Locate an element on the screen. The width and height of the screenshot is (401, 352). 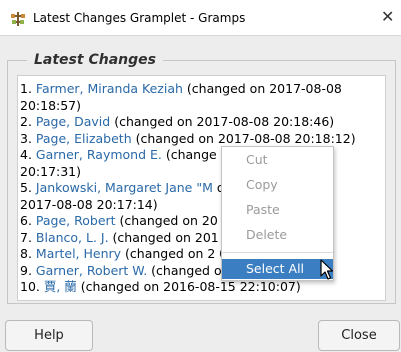
change-text: 2017-08-08 20:17:14) is located at coordinates (89, 204).